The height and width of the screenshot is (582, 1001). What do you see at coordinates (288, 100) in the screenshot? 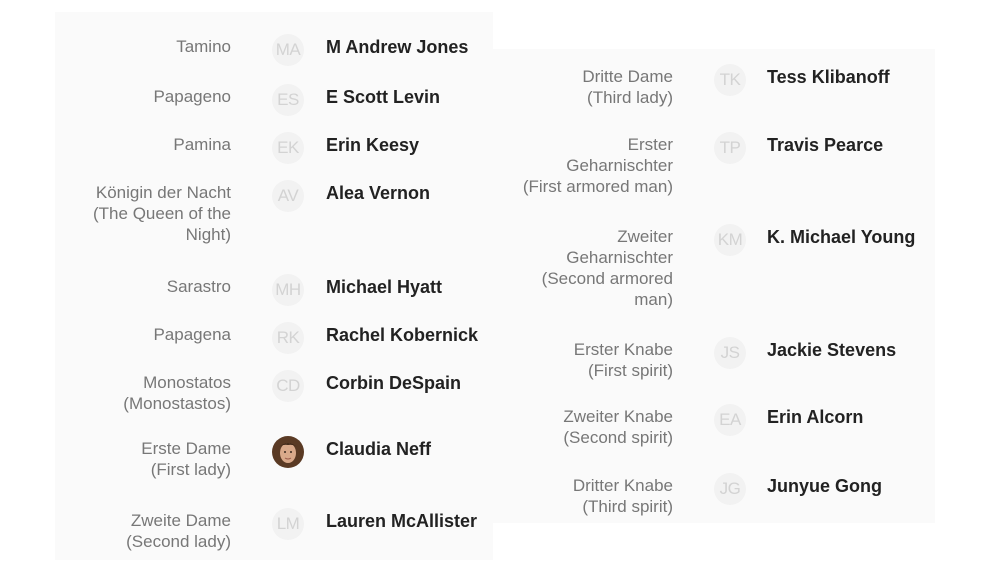
I see `avatar-initials: ES` at bounding box center [288, 100].